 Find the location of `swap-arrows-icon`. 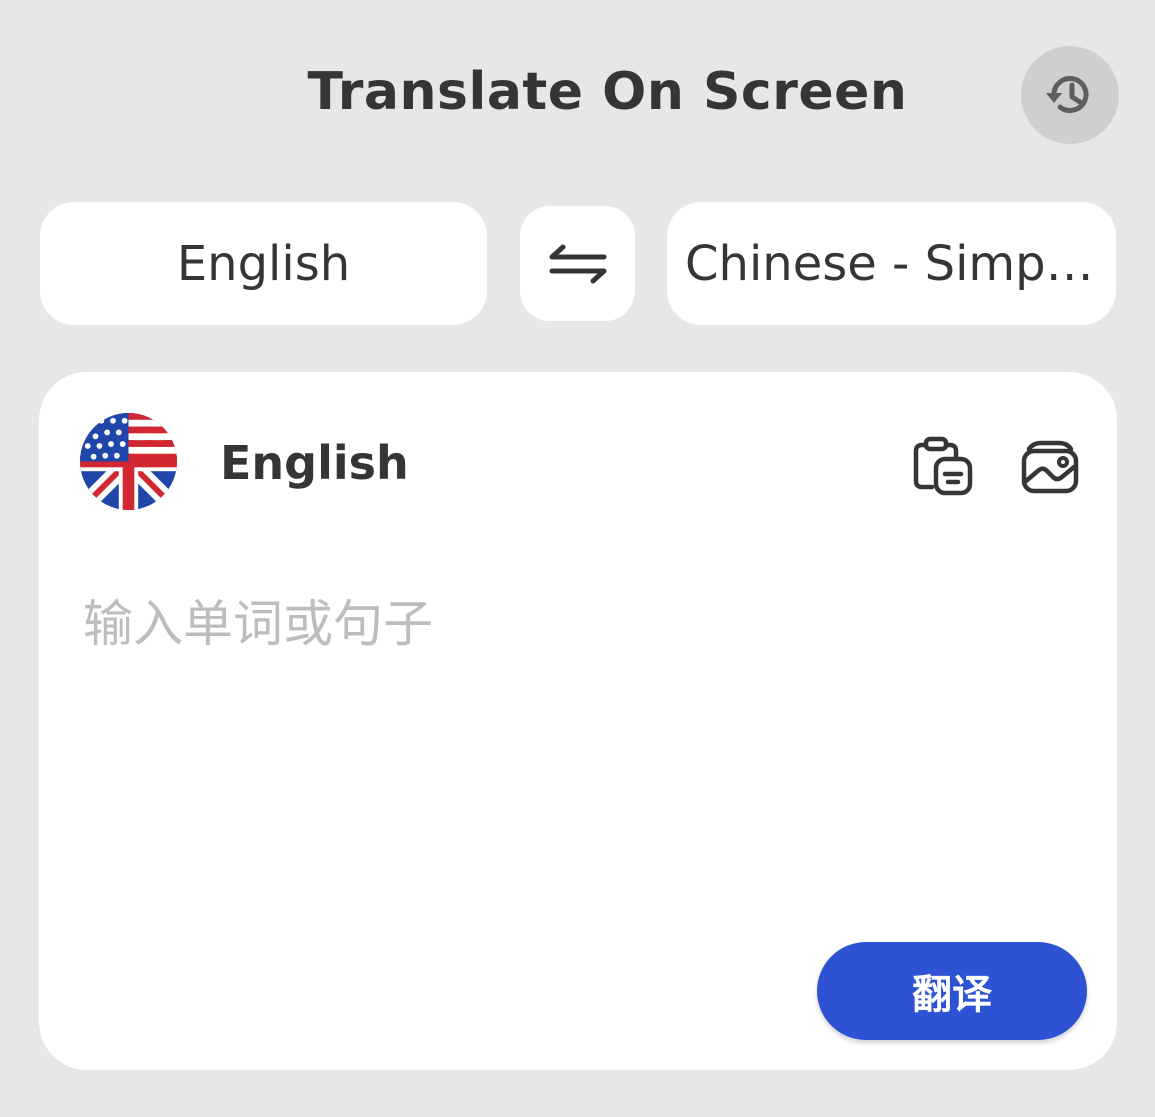

swap-arrows-icon is located at coordinates (577, 263).